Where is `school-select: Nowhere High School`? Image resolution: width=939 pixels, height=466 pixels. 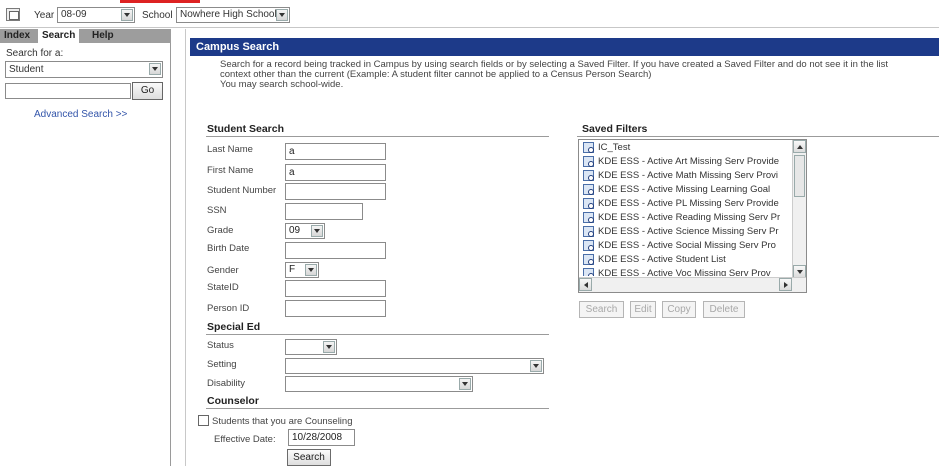
school-select: Nowhere High School is located at coordinates (233, 15).